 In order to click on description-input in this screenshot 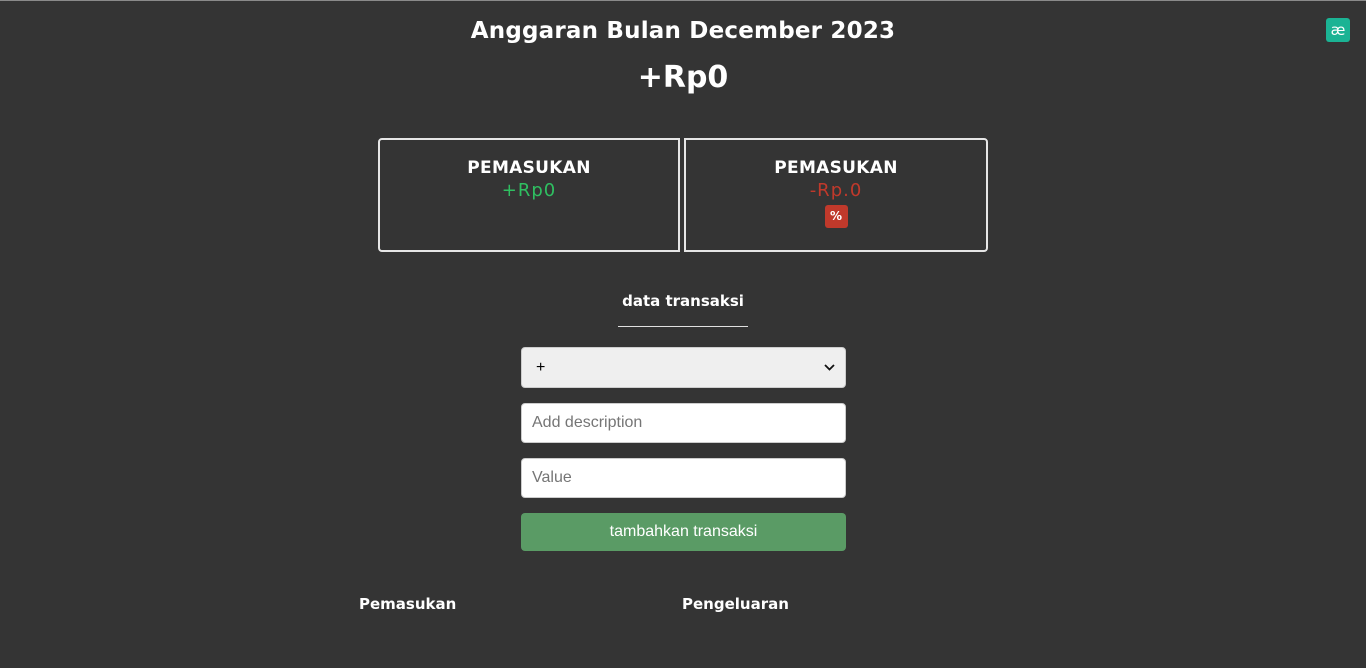, I will do `click(683, 423)`.